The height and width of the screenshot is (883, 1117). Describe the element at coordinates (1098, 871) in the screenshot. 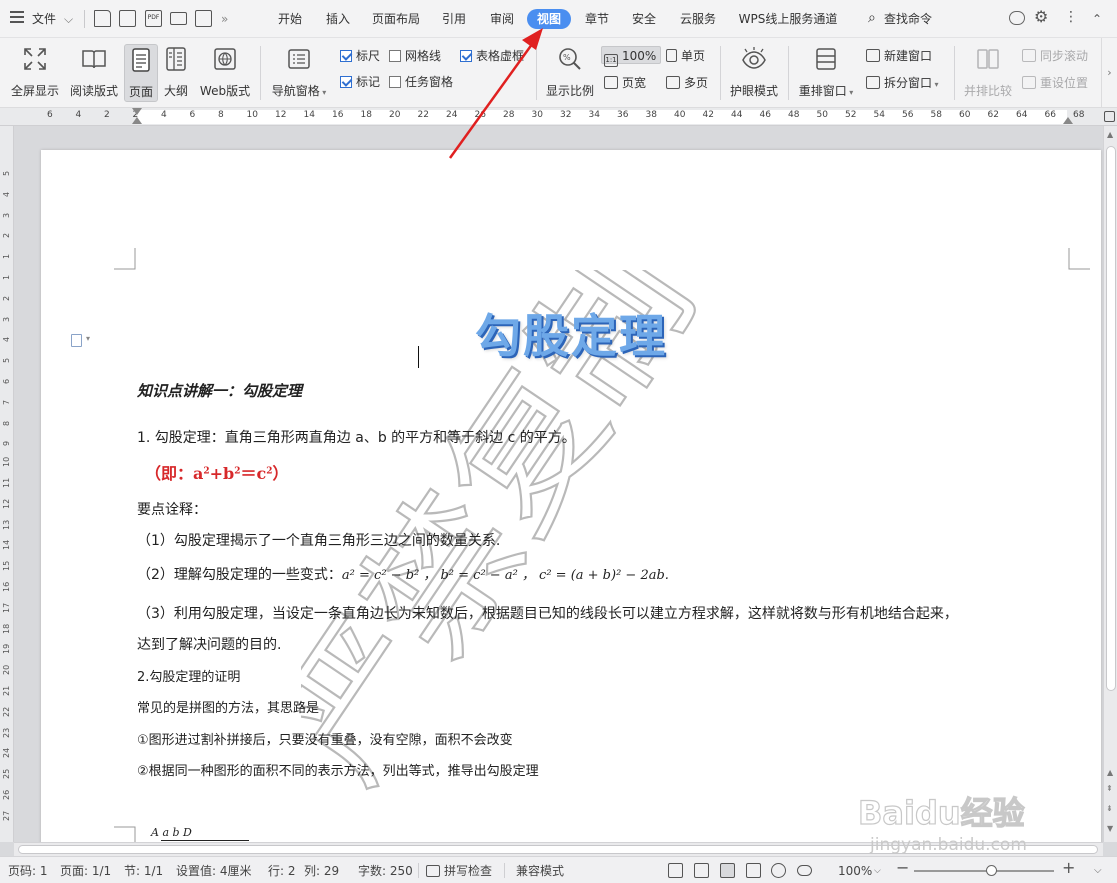

I see `status-more-icon: ⌵` at that location.